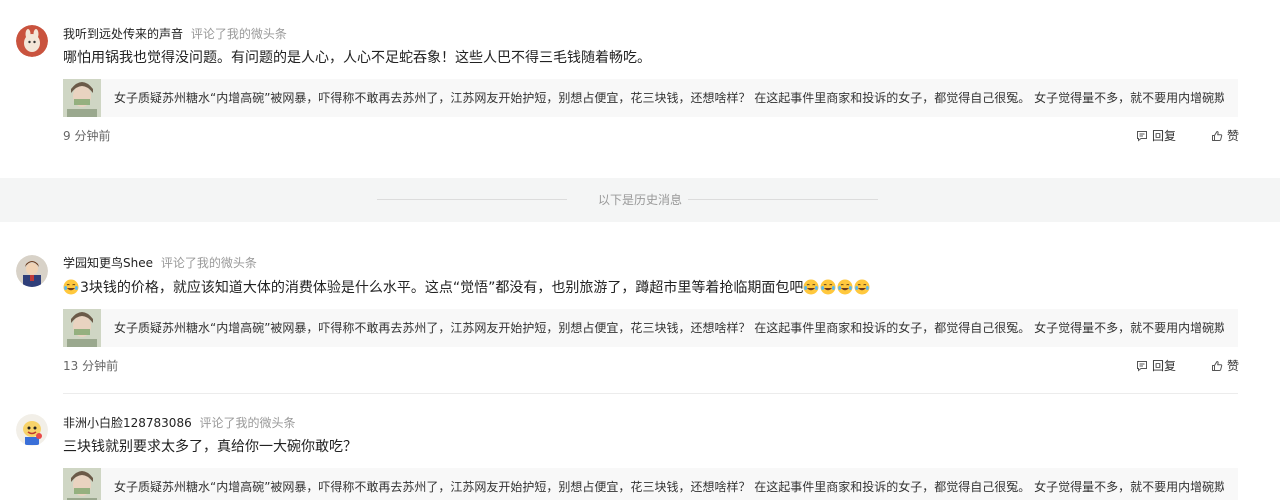  I want to click on comment-header: 我听到远处传来的声音 评论了我的微头条, so click(175, 34).